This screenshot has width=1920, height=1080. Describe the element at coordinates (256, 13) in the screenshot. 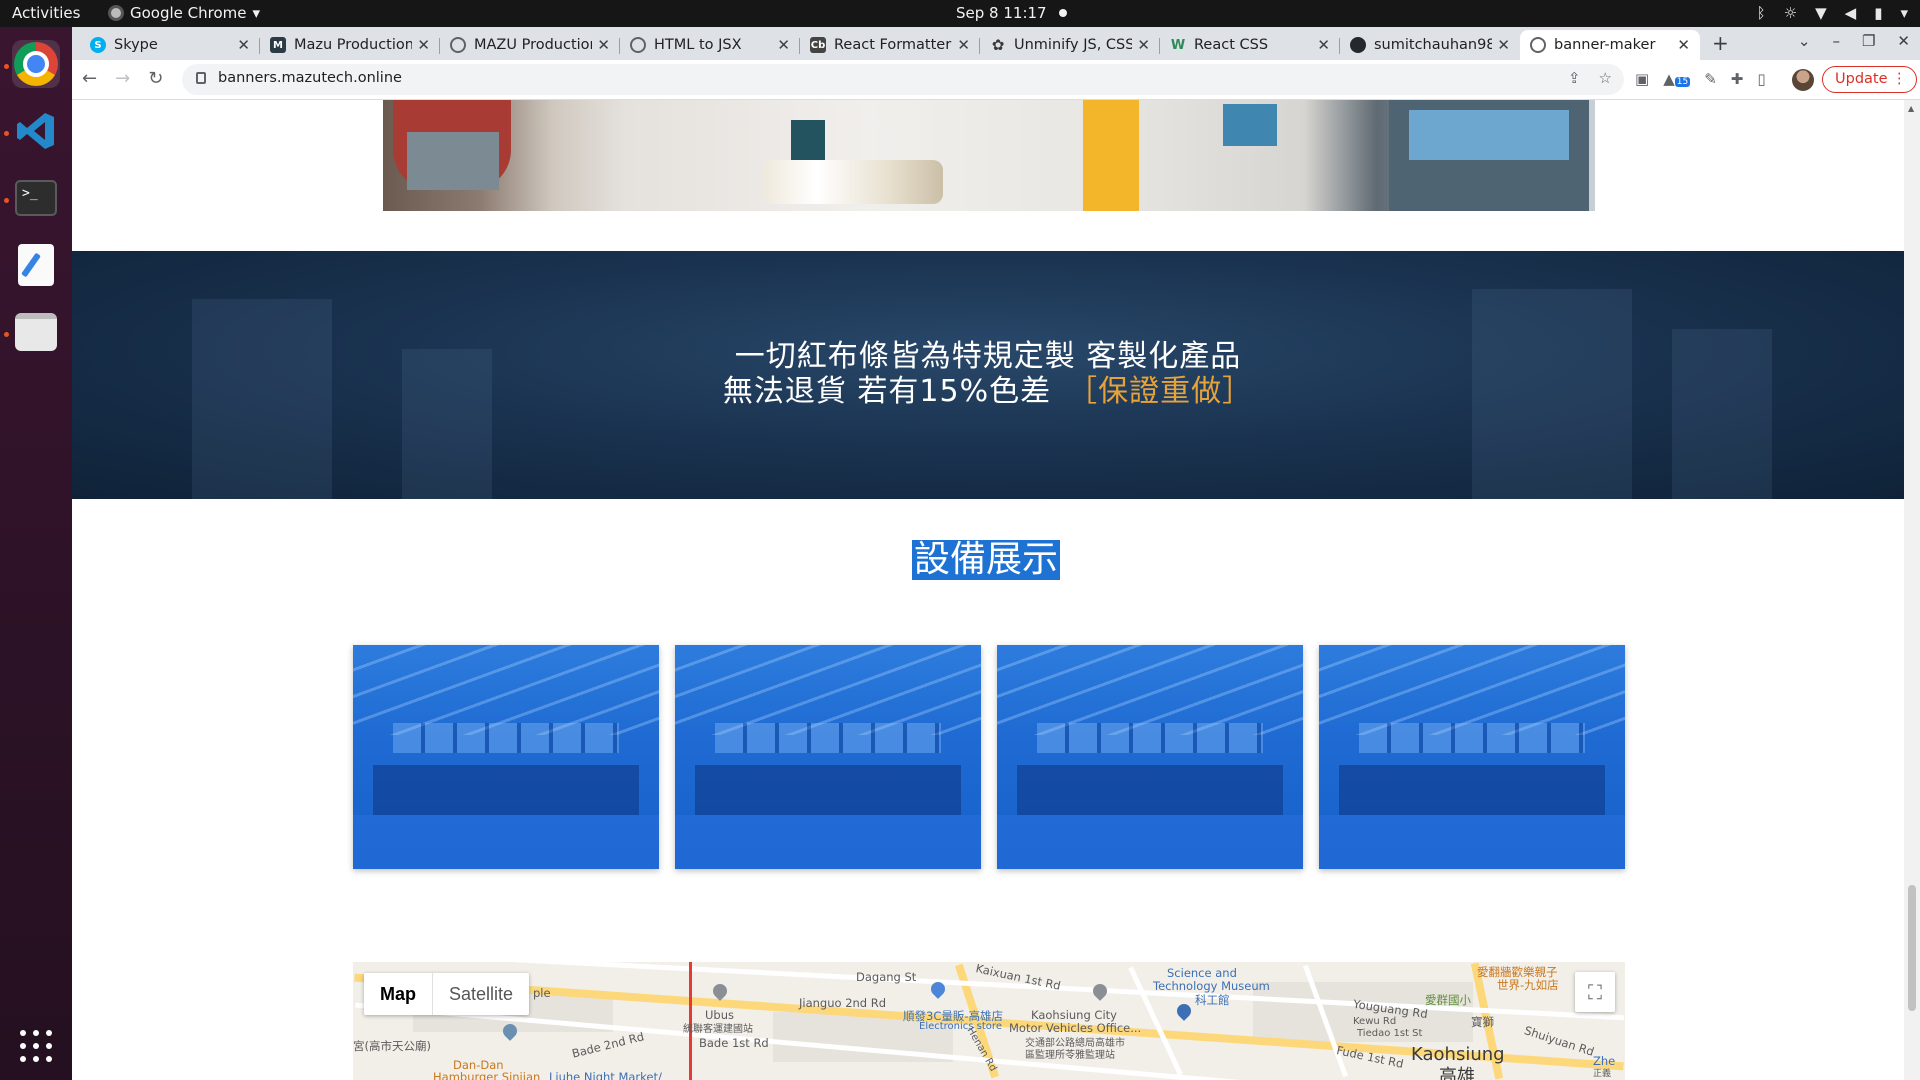

I see `chevron-down-icon: ▾` at that location.